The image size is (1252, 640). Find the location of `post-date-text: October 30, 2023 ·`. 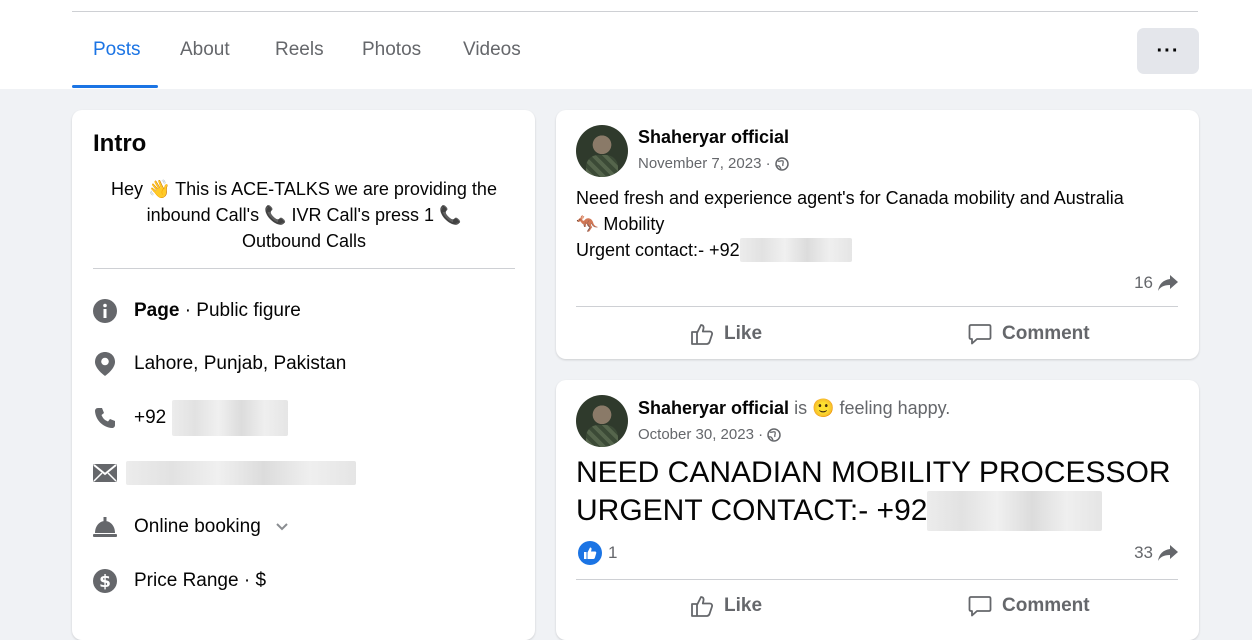

post-date-text: October 30, 2023 · is located at coordinates (701, 434).